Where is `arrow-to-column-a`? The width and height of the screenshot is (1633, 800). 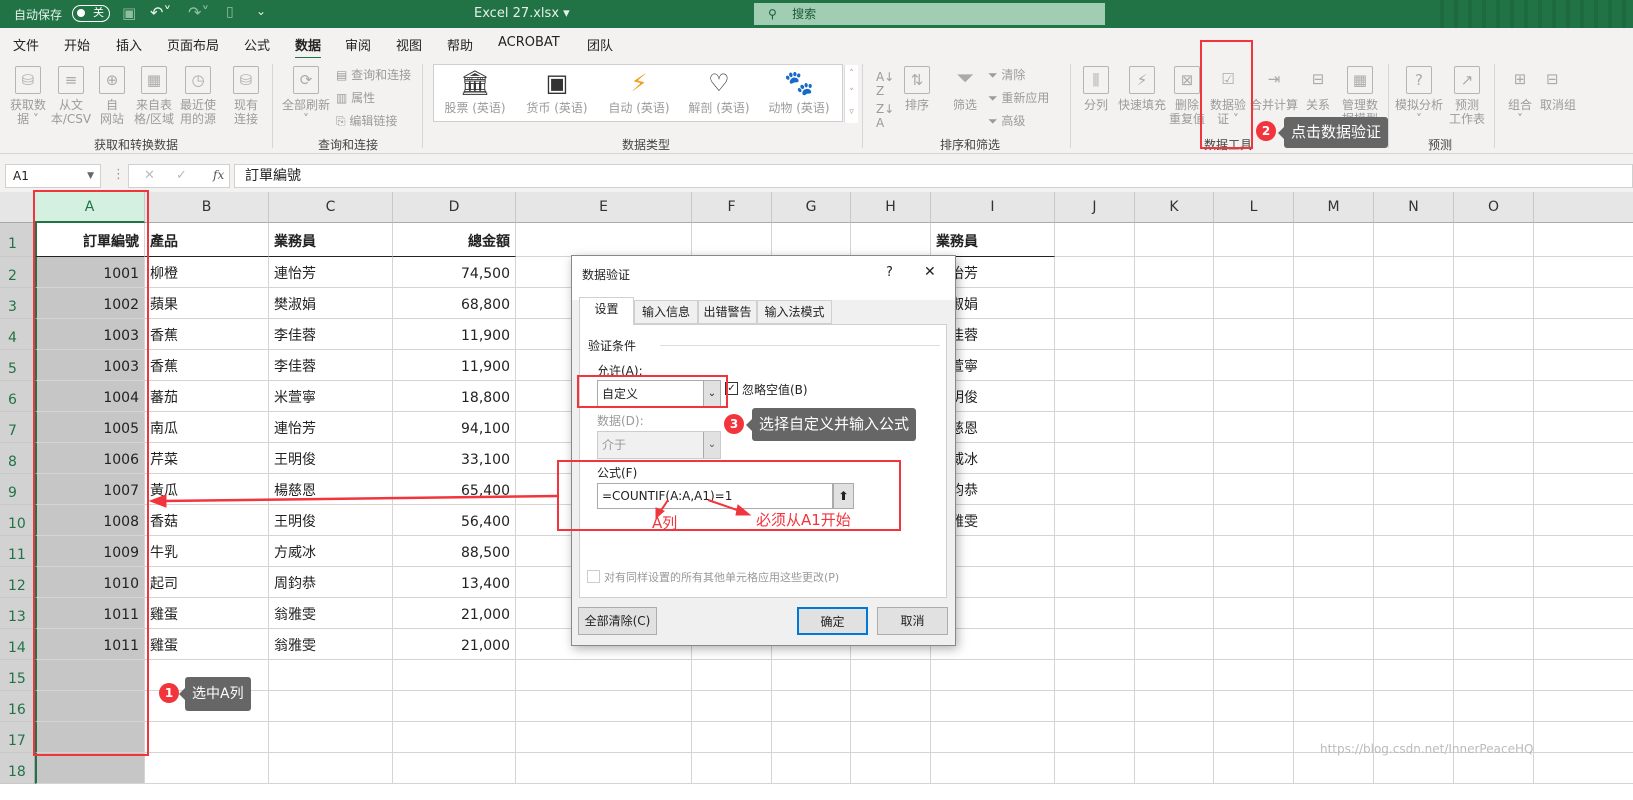 arrow-to-column-a is located at coordinates (360, 498).